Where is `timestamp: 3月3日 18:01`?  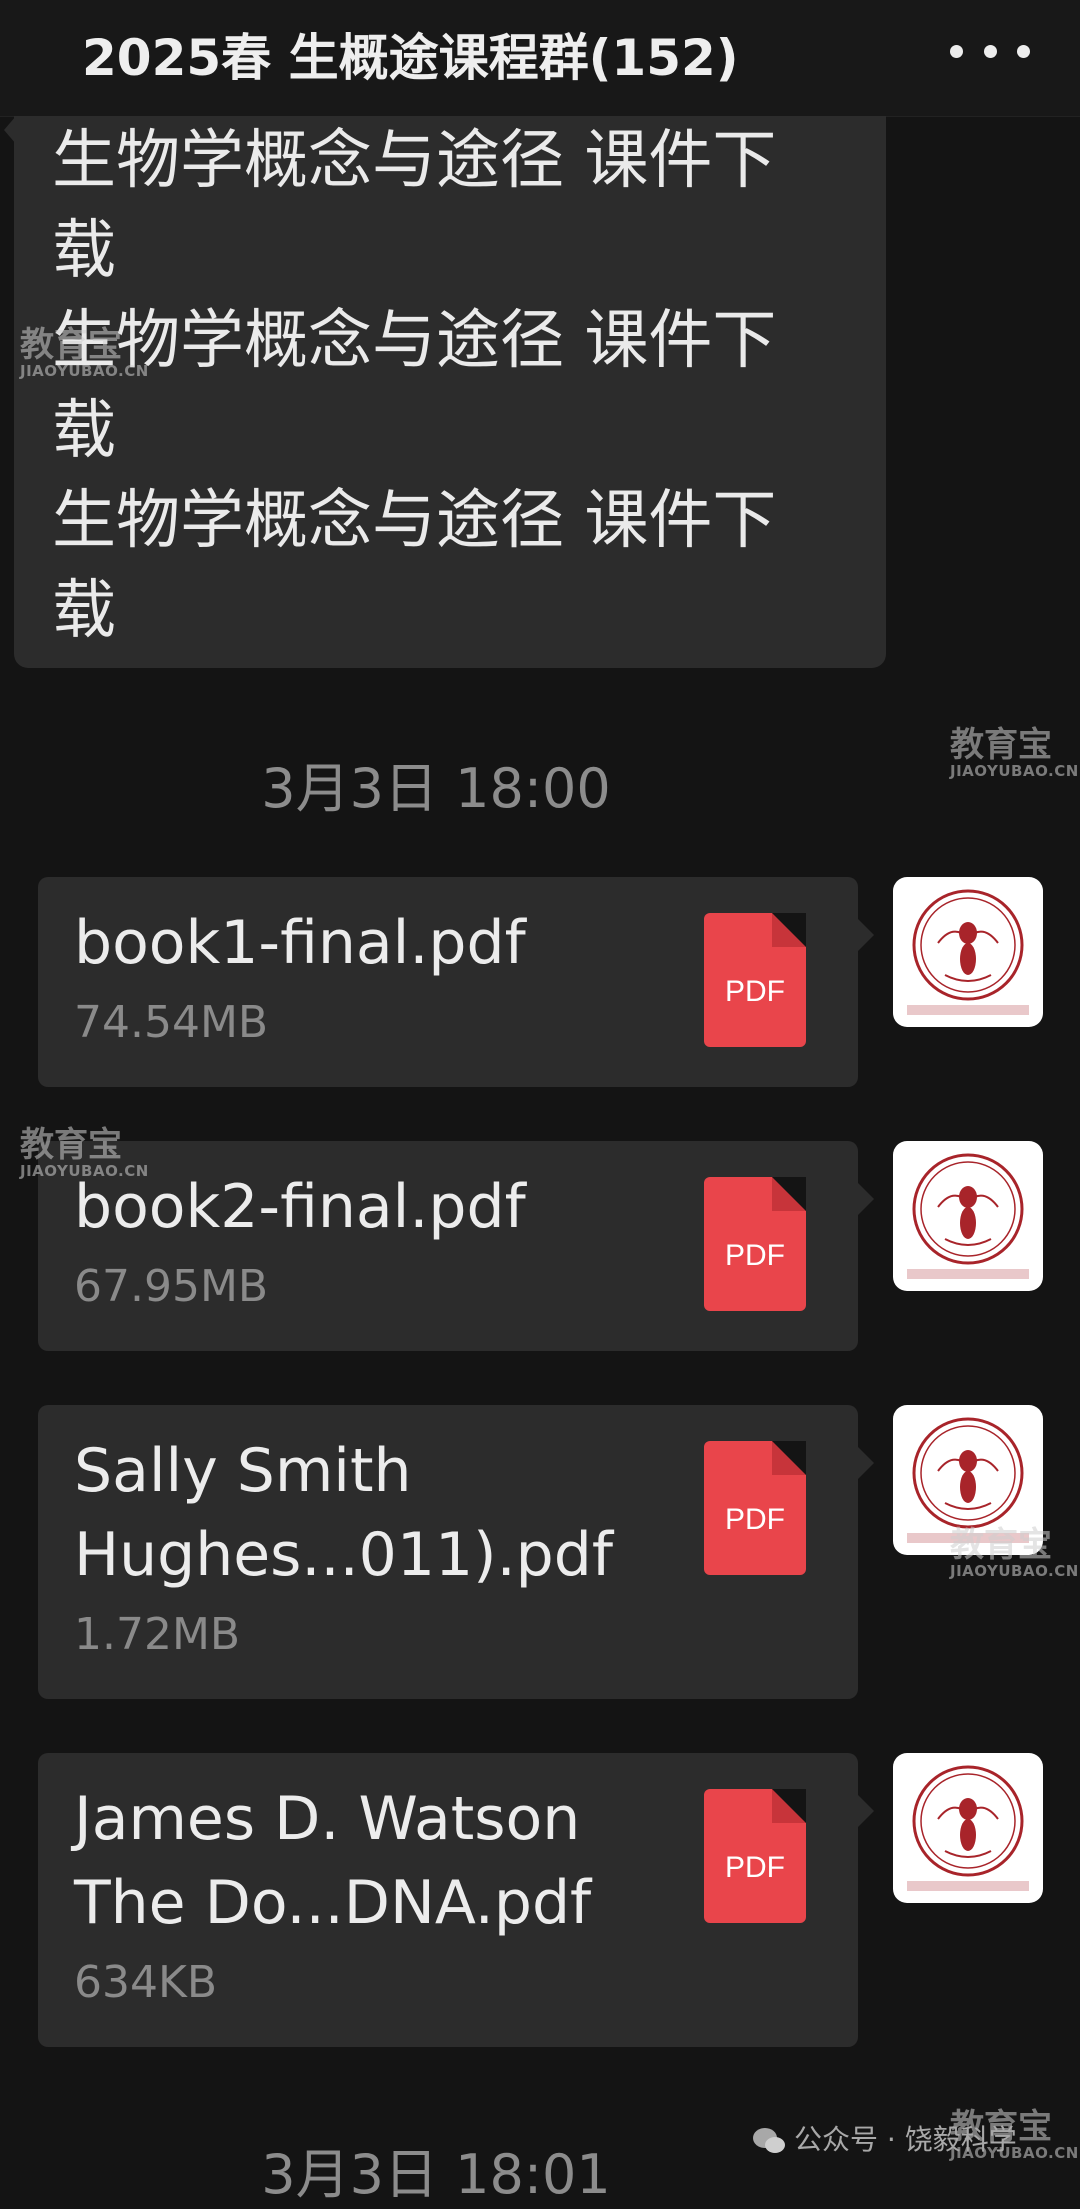
timestamp: 3月3日 18:01 is located at coordinates (436, 2174).